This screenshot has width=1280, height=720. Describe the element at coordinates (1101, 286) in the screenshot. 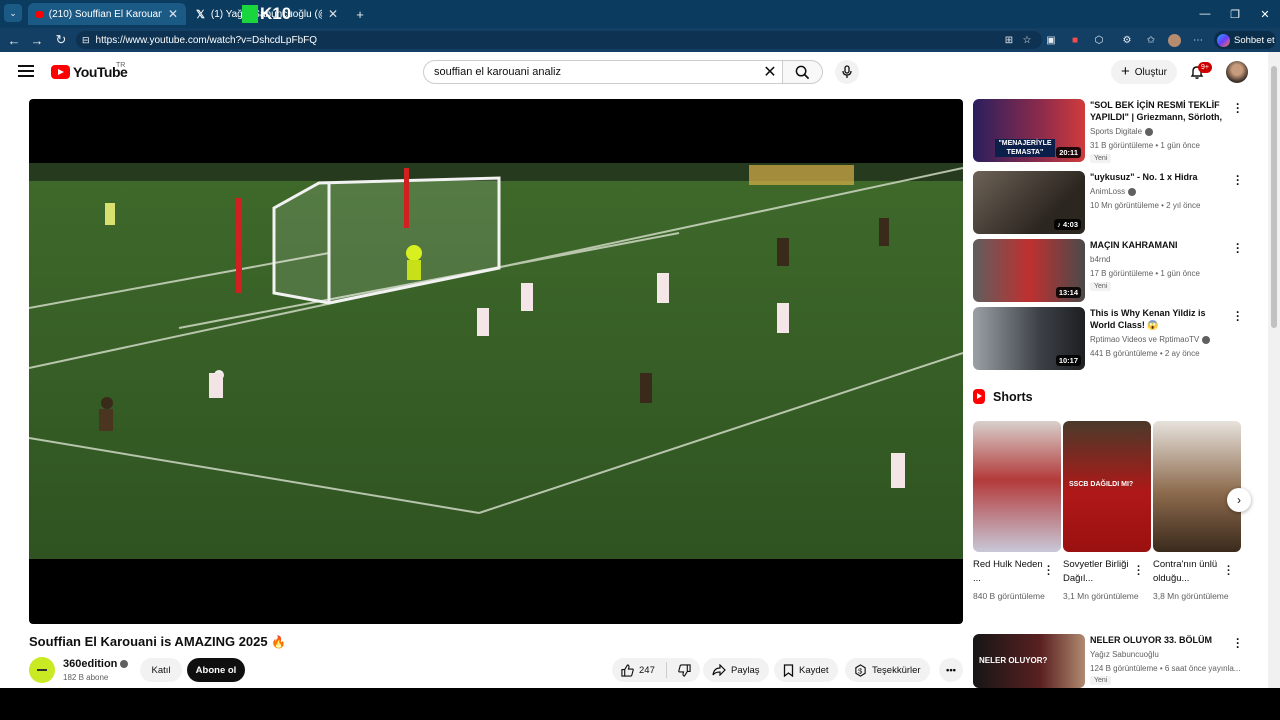

I see `new-badge: Yeni` at that location.